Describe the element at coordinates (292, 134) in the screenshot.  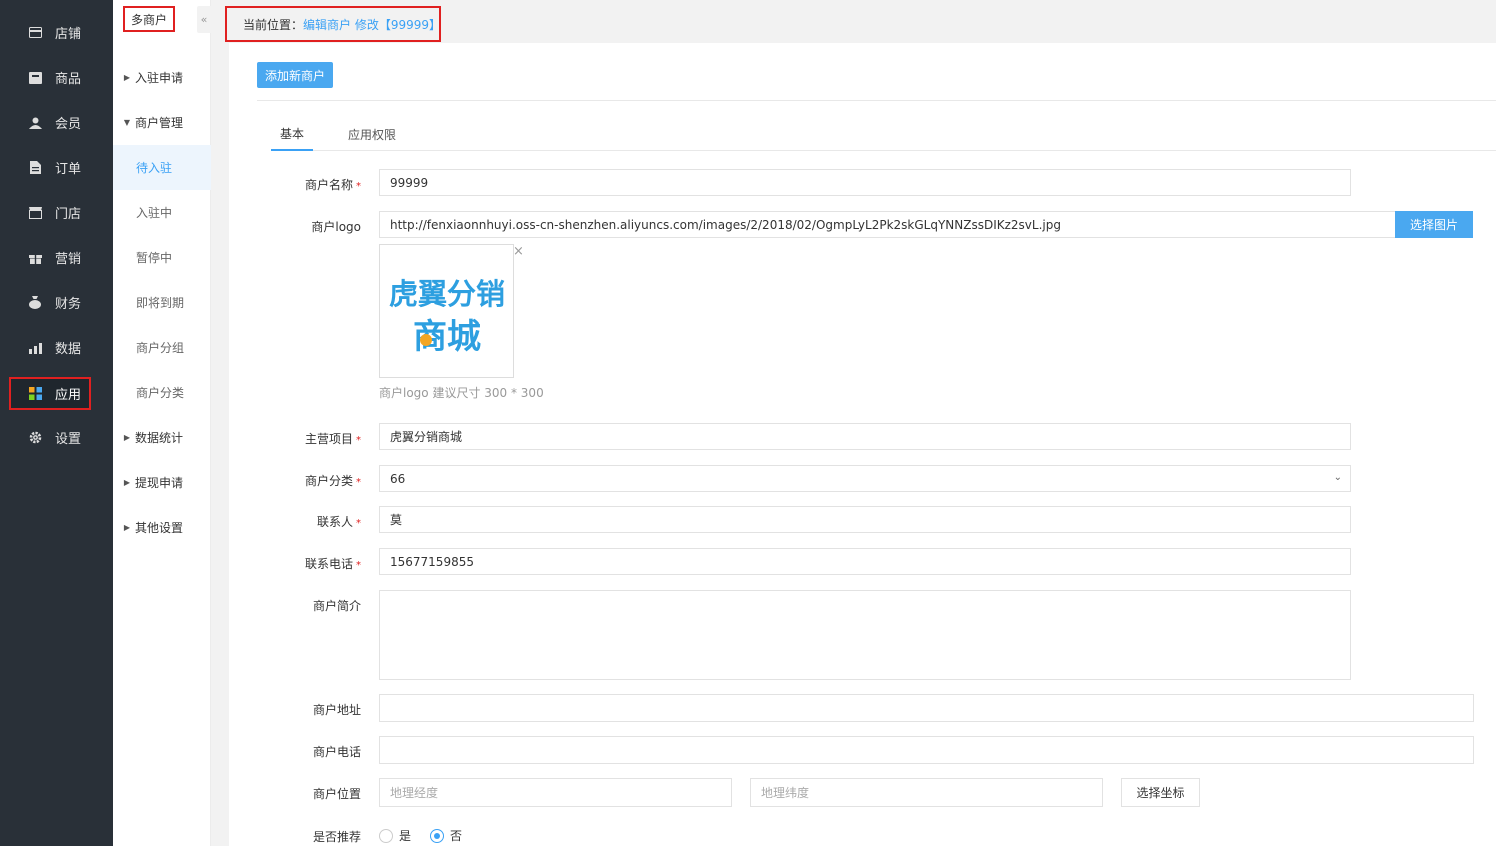
I see `tab-basic: 基本` at that location.